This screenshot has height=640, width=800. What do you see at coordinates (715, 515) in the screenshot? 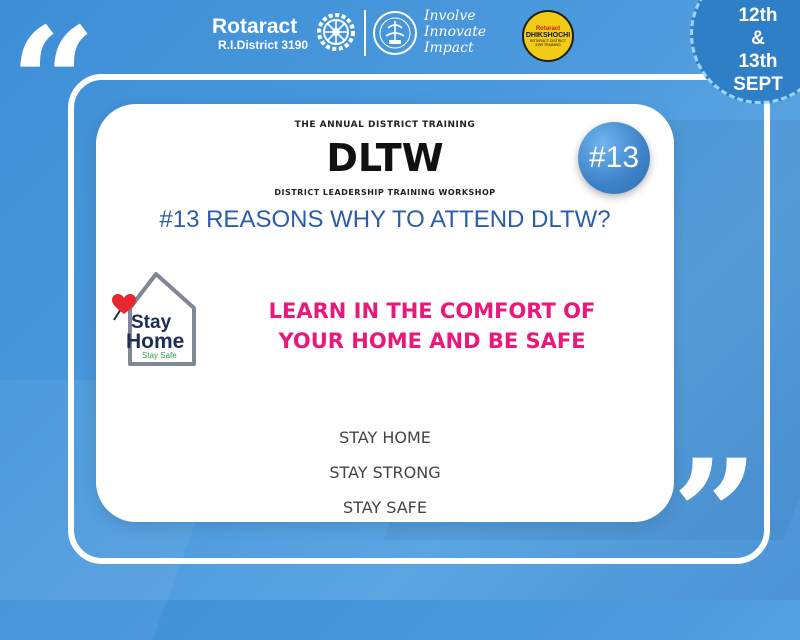
I see `quote-close-icon: ”` at bounding box center [715, 515].